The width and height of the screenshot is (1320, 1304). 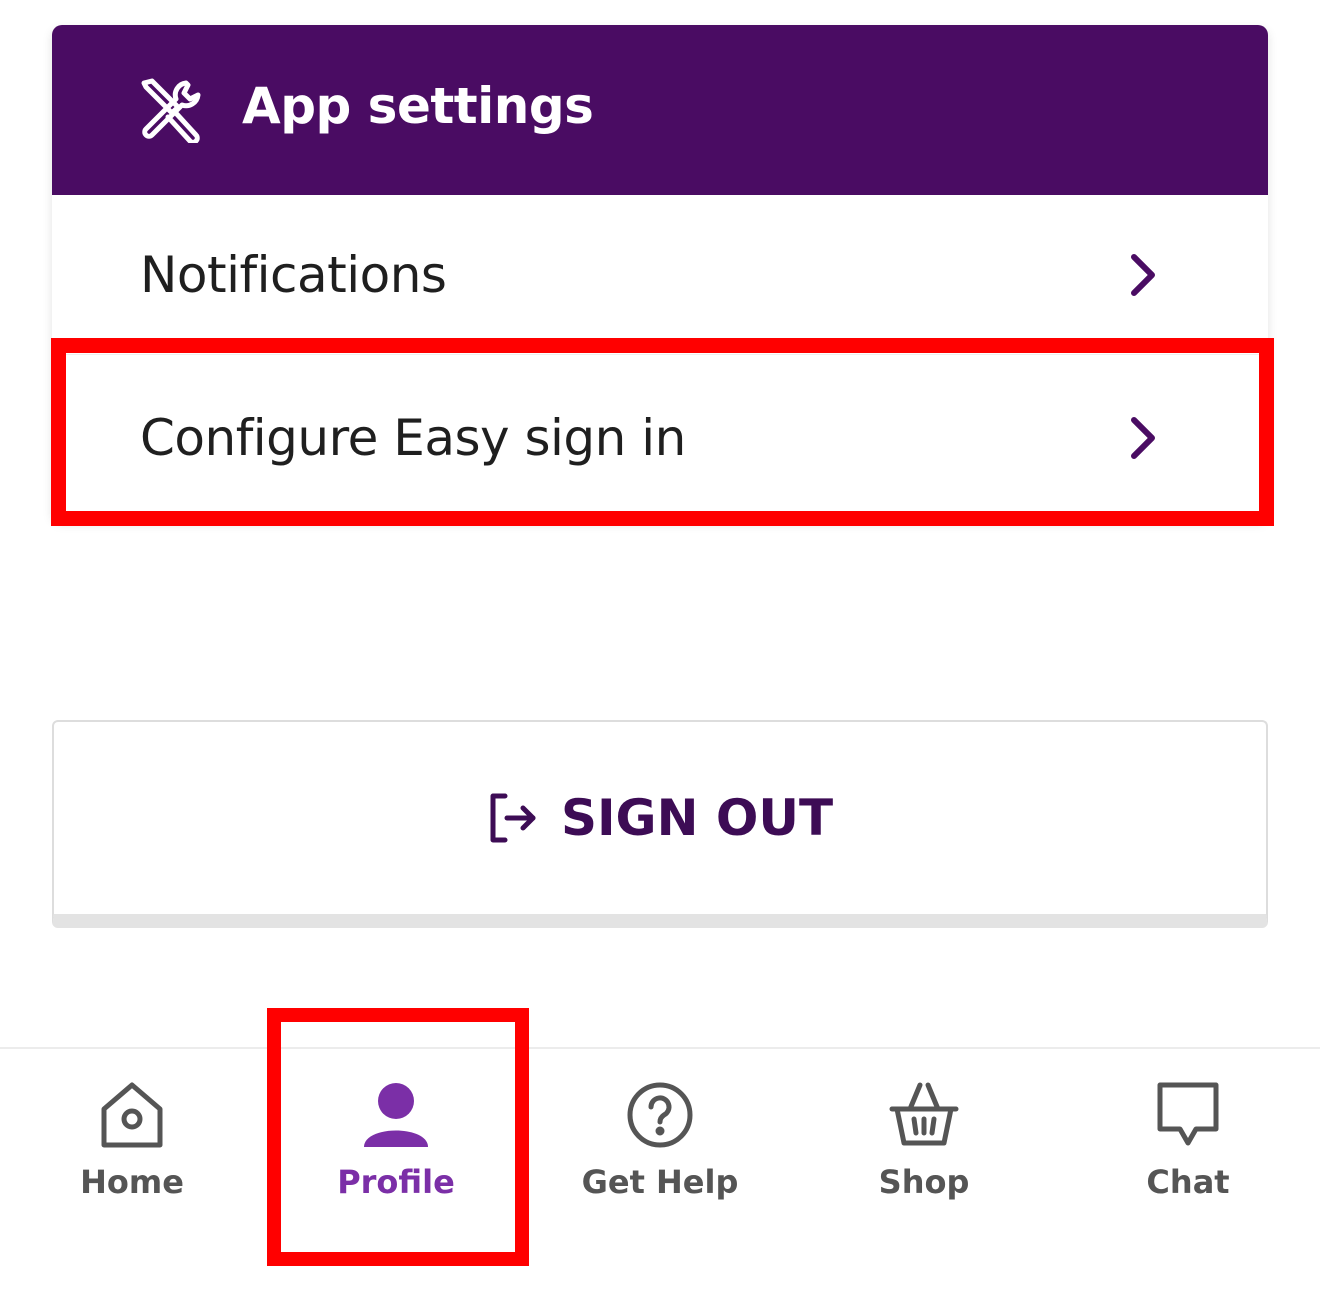 I want to click on sign-out-button: SIGN OUT, so click(x=660, y=824).